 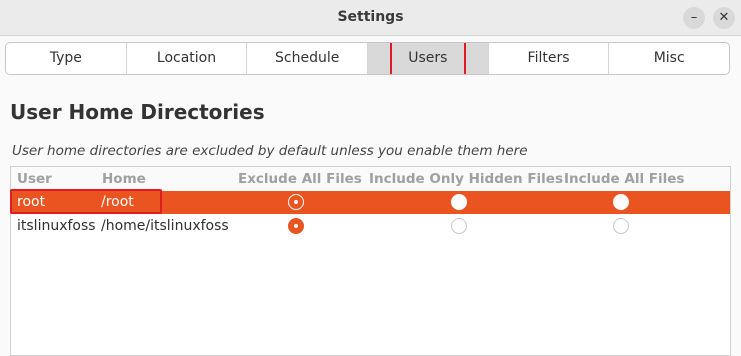 What do you see at coordinates (137, 112) in the screenshot?
I see `section-title: User Home Directories` at bounding box center [137, 112].